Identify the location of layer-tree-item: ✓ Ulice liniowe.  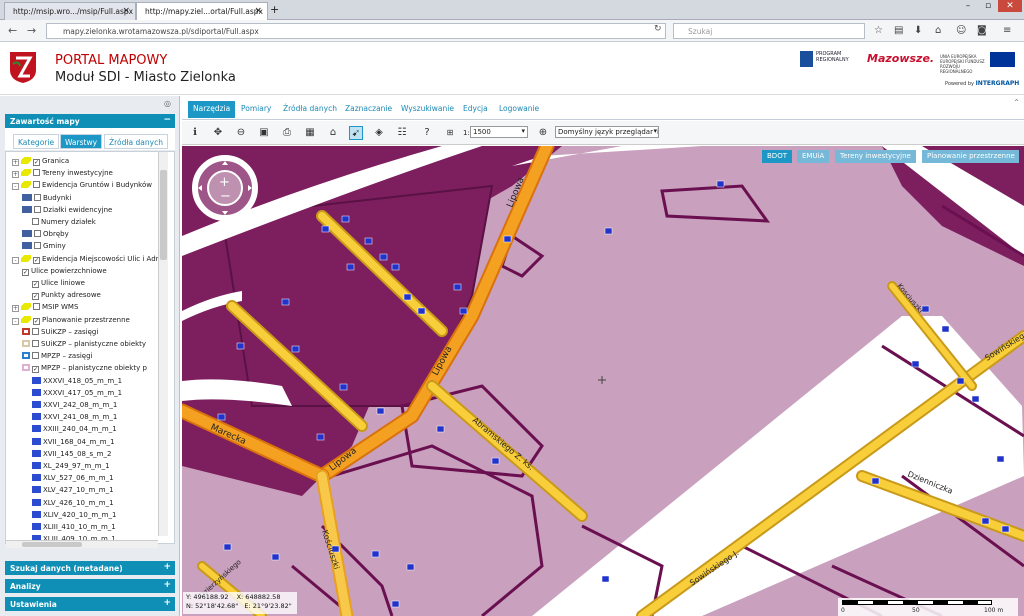
(58, 284).